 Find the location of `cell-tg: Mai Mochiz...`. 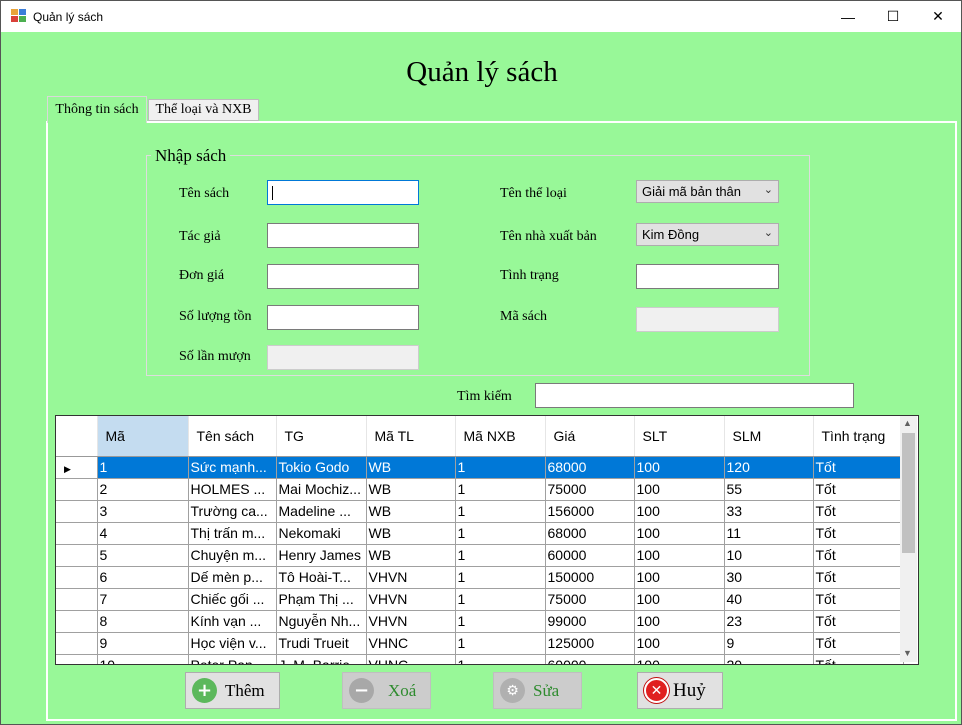

cell-tg: Mai Mochiz... is located at coordinates (321, 489).